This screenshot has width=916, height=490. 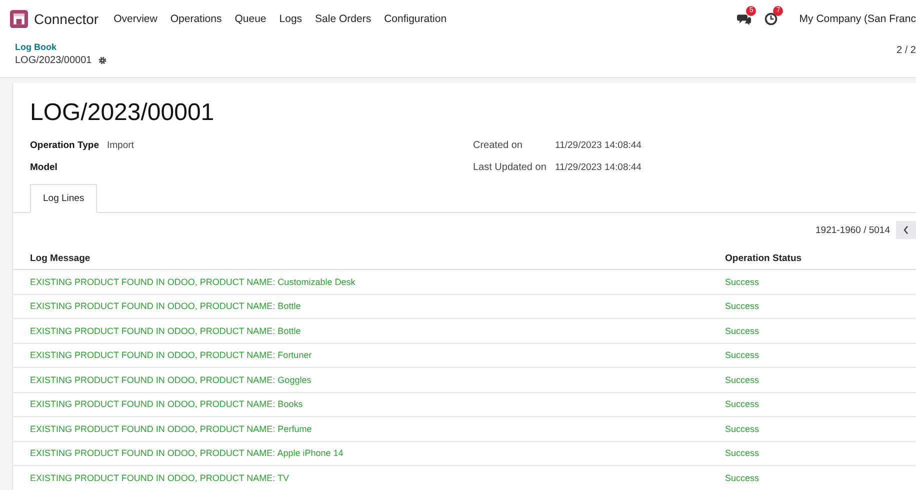 What do you see at coordinates (906, 51) in the screenshot?
I see `record-pager: 2 / 2` at bounding box center [906, 51].